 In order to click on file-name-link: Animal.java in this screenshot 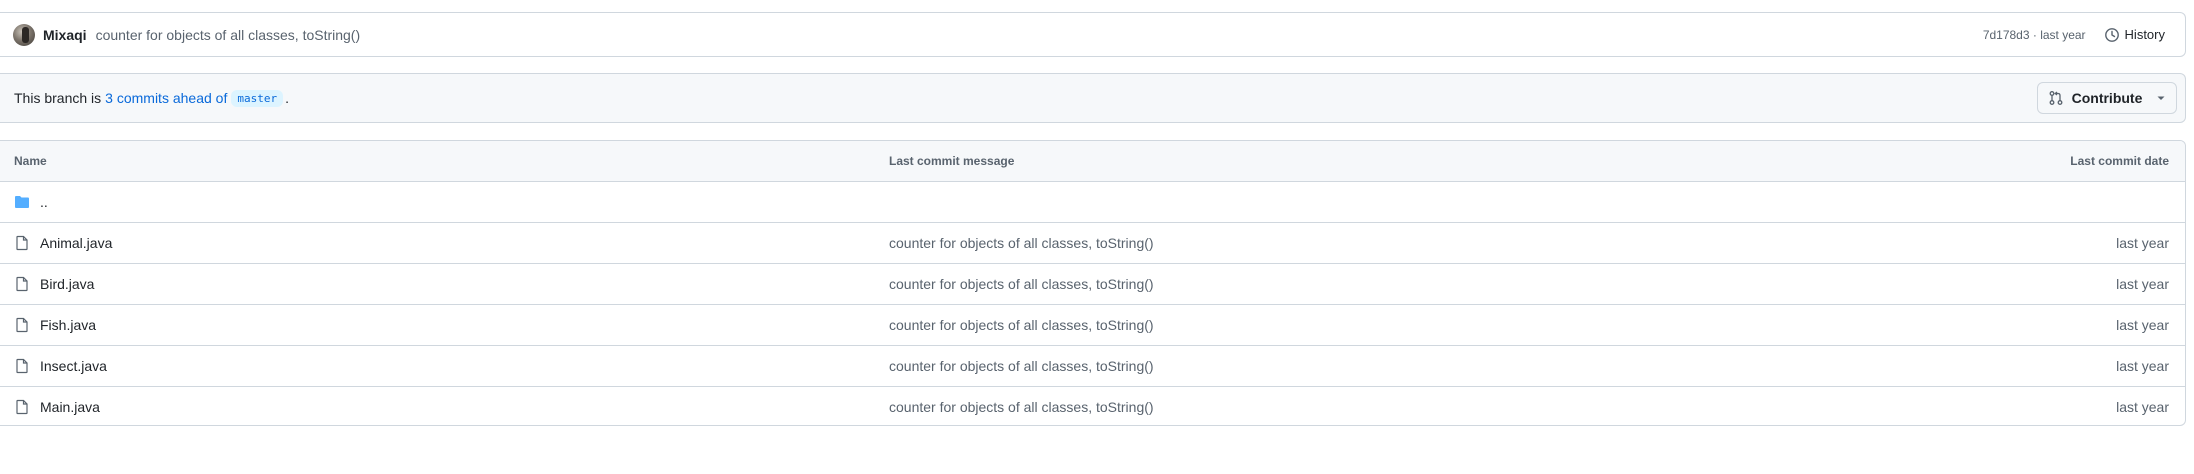, I will do `click(76, 243)`.